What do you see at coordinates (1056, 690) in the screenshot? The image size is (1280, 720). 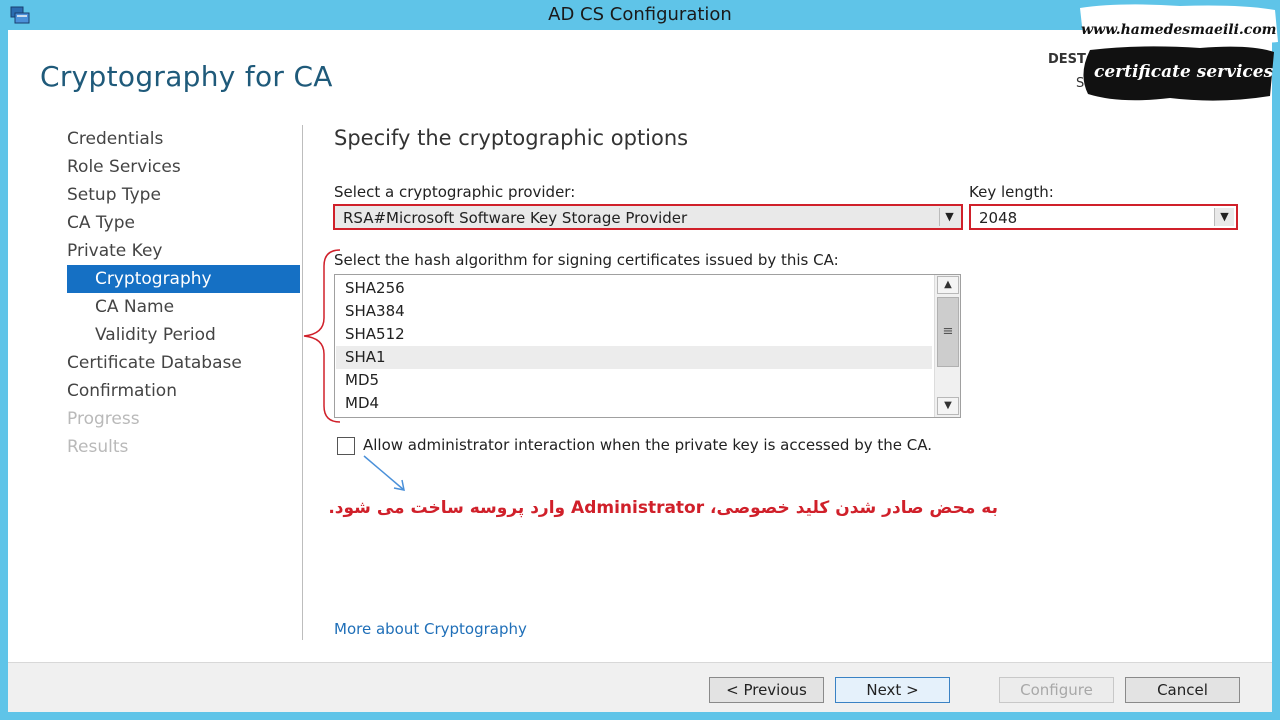 I see `configure-button: Configure` at bounding box center [1056, 690].